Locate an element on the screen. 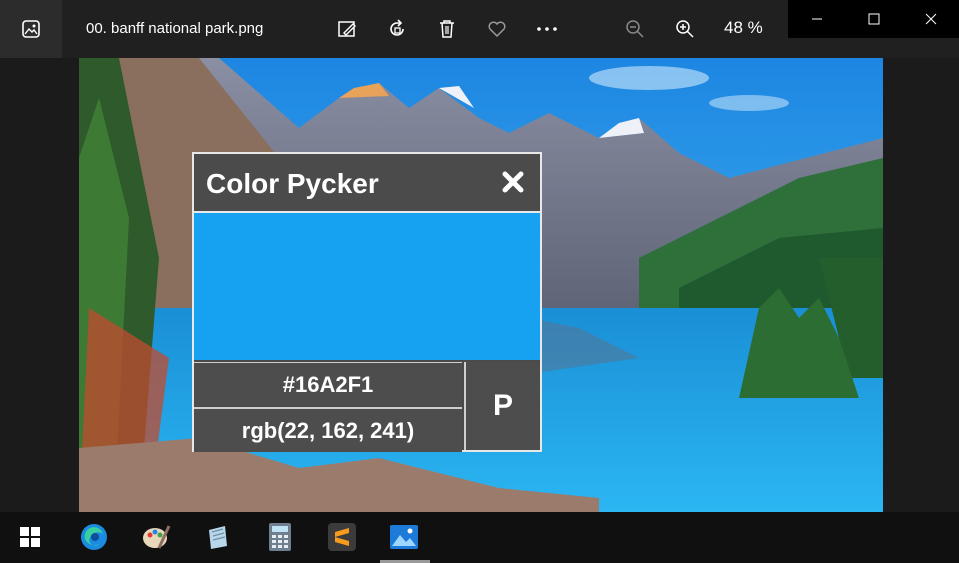  photos-icon is located at coordinates (404, 537).